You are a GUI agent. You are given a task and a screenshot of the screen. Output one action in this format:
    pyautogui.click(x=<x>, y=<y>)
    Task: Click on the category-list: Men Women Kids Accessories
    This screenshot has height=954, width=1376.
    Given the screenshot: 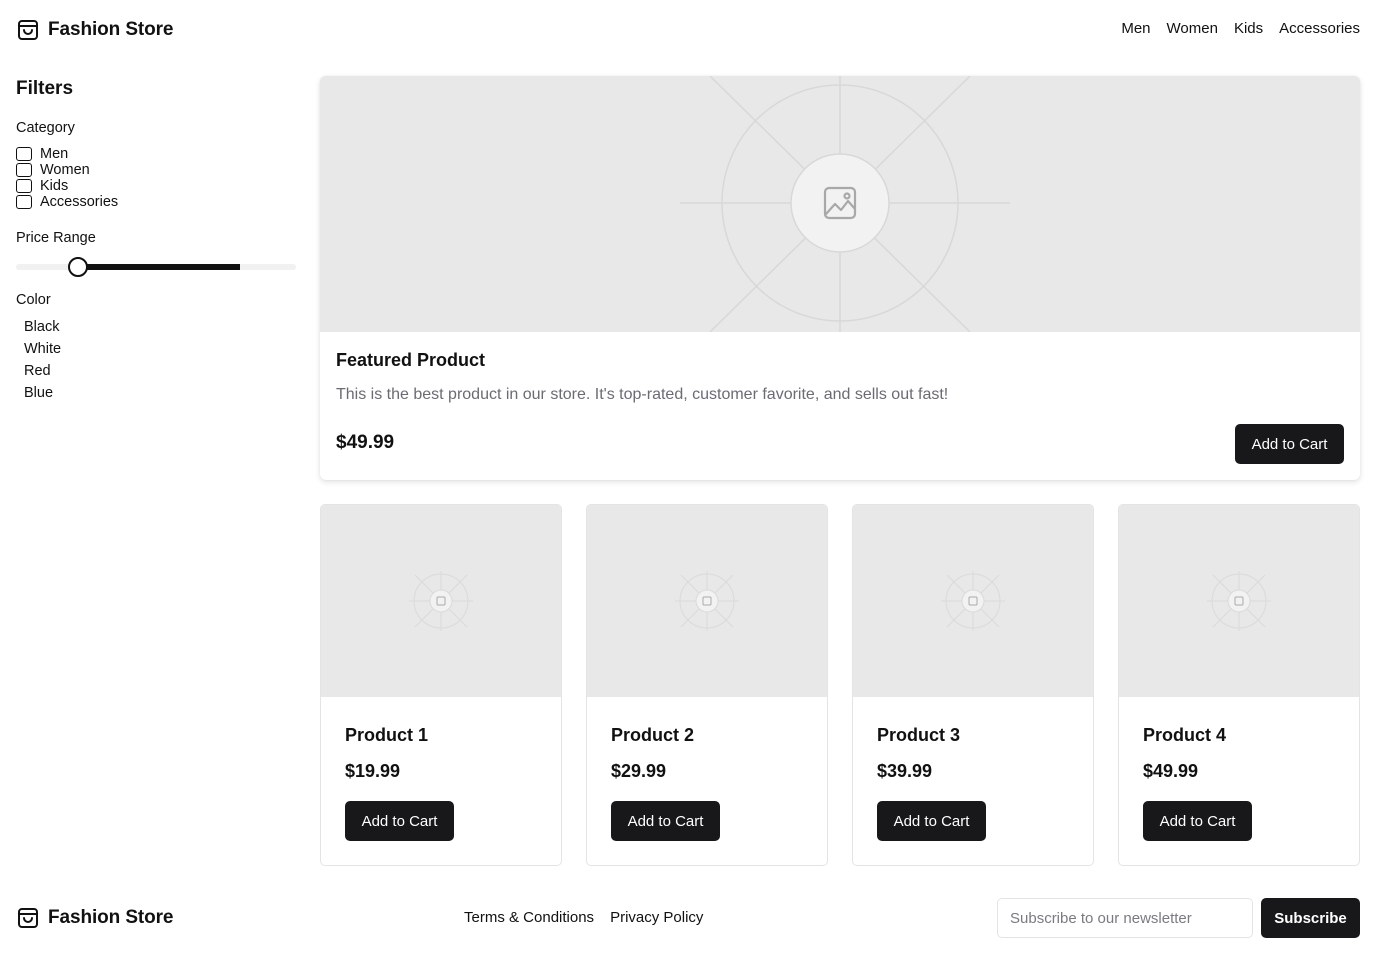 What is the action you would take?
    pyautogui.click(x=156, y=178)
    